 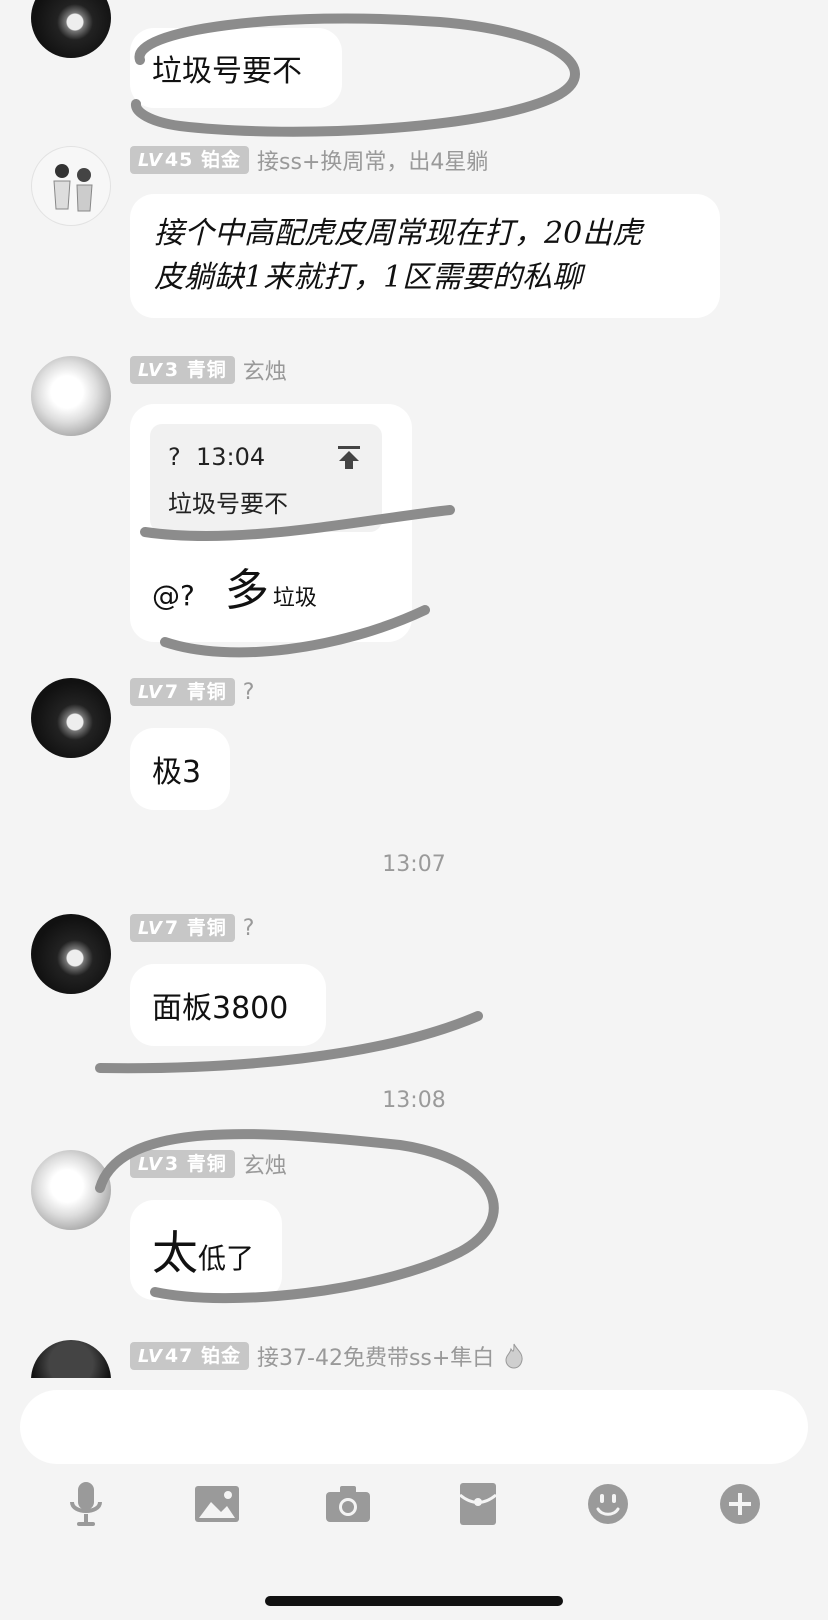 I want to click on message-bubble: 接个中高配虎皮周常现在打，20出虎 皮躺缺1来就打，1区需要的私聊, so click(x=425, y=256).